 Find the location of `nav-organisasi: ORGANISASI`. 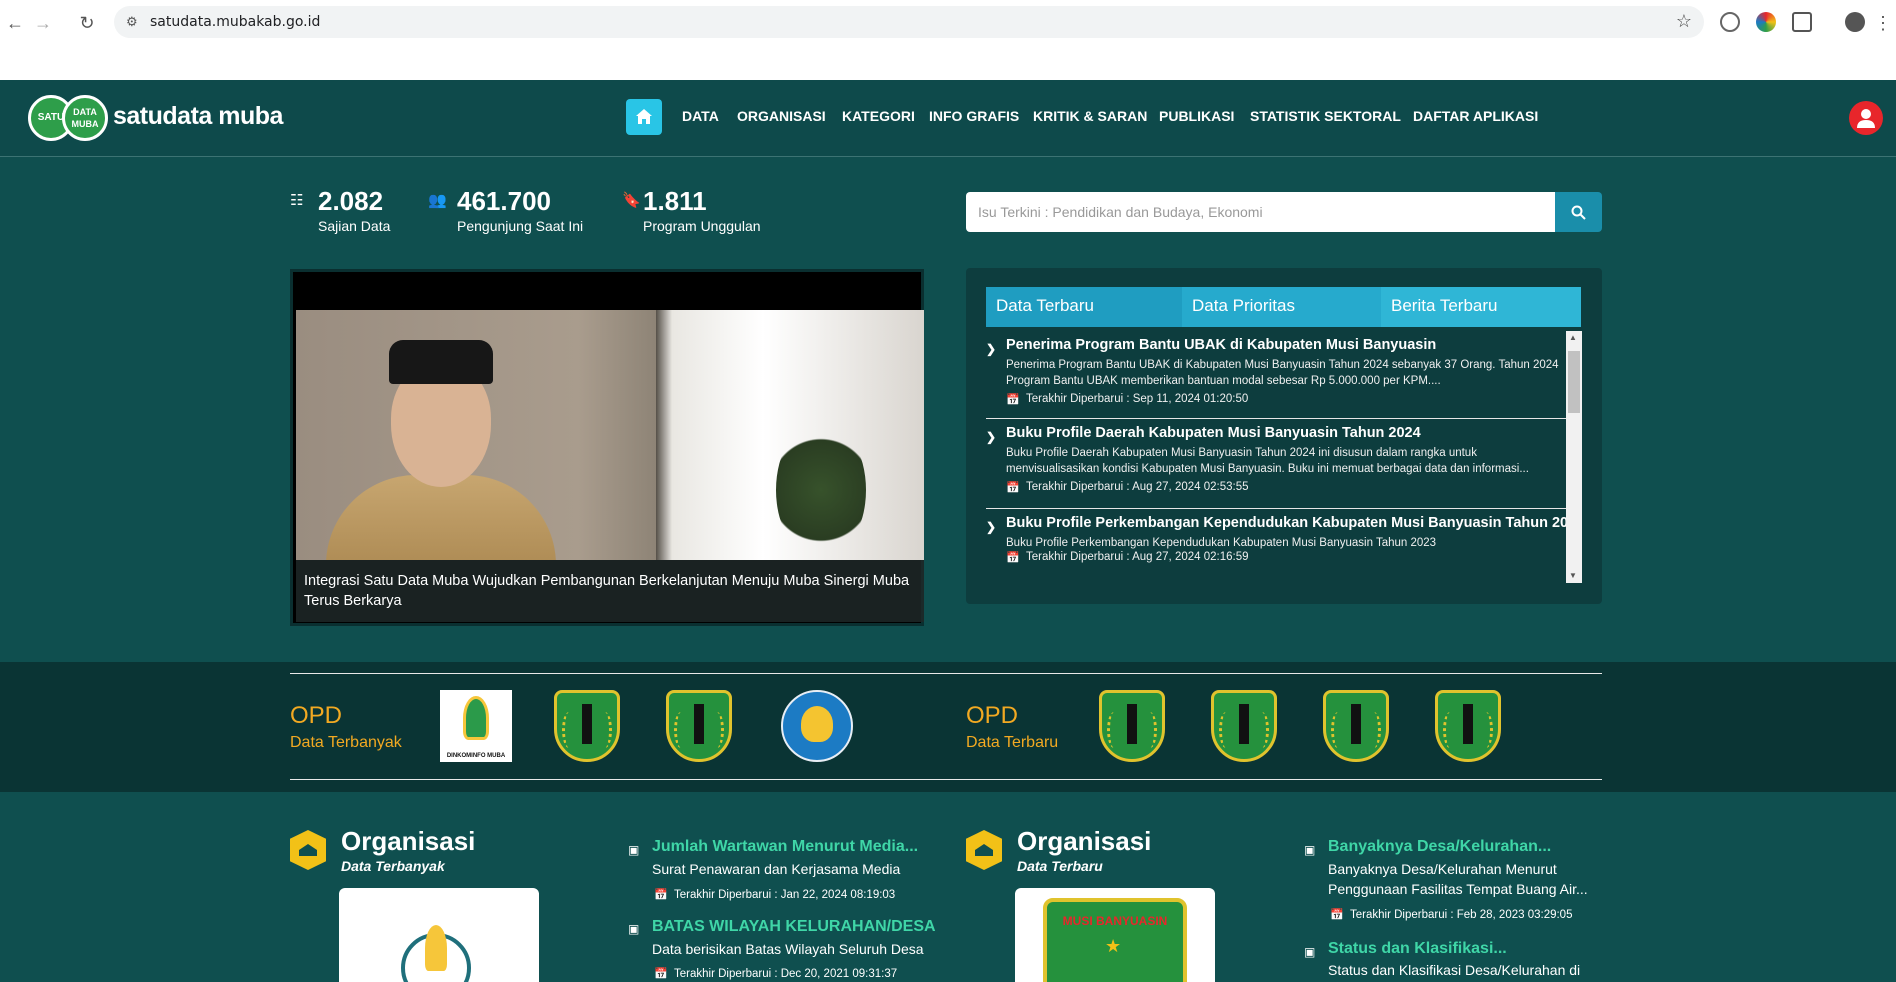

nav-organisasi: ORGANISASI is located at coordinates (781, 116).